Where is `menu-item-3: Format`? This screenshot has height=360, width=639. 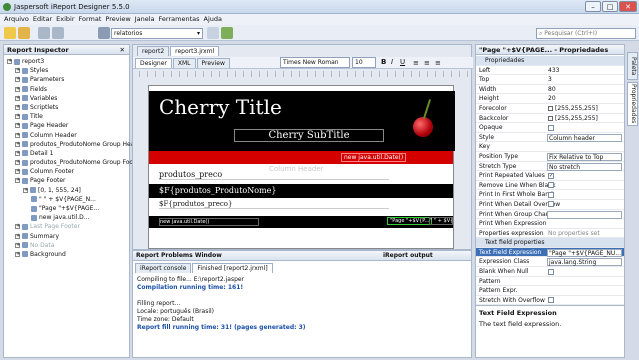
menu-item-3: Format is located at coordinates (90, 19).